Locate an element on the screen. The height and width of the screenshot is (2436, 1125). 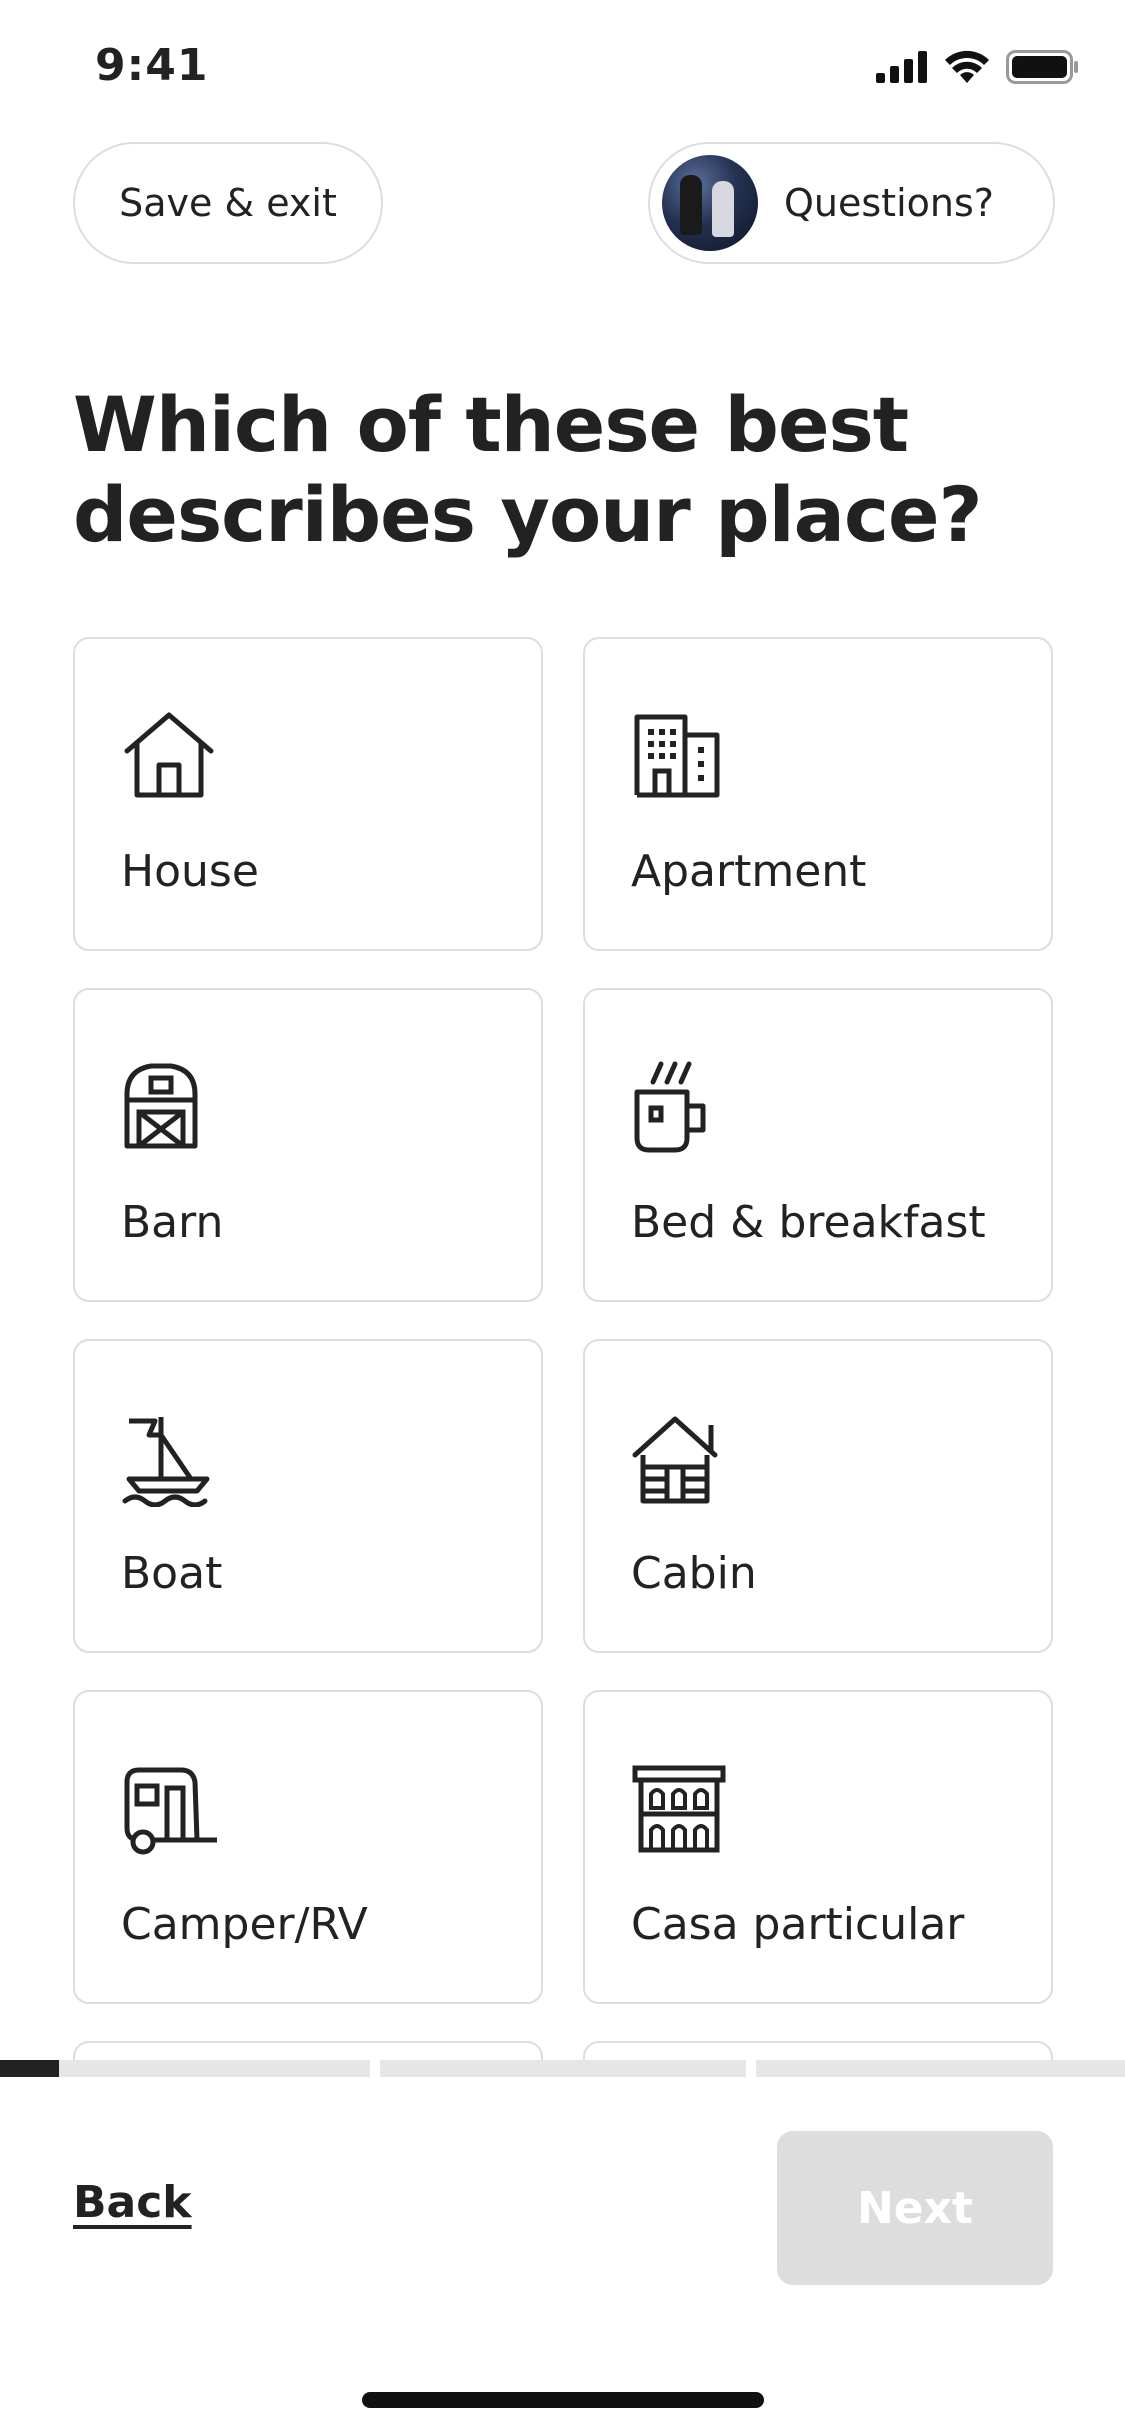
status-time: 9:41 is located at coordinates (152, 65).